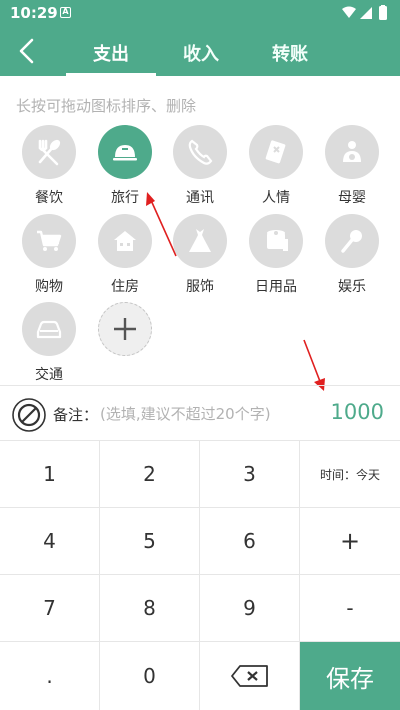  What do you see at coordinates (125, 329) in the screenshot?
I see `plus-icon` at bounding box center [125, 329].